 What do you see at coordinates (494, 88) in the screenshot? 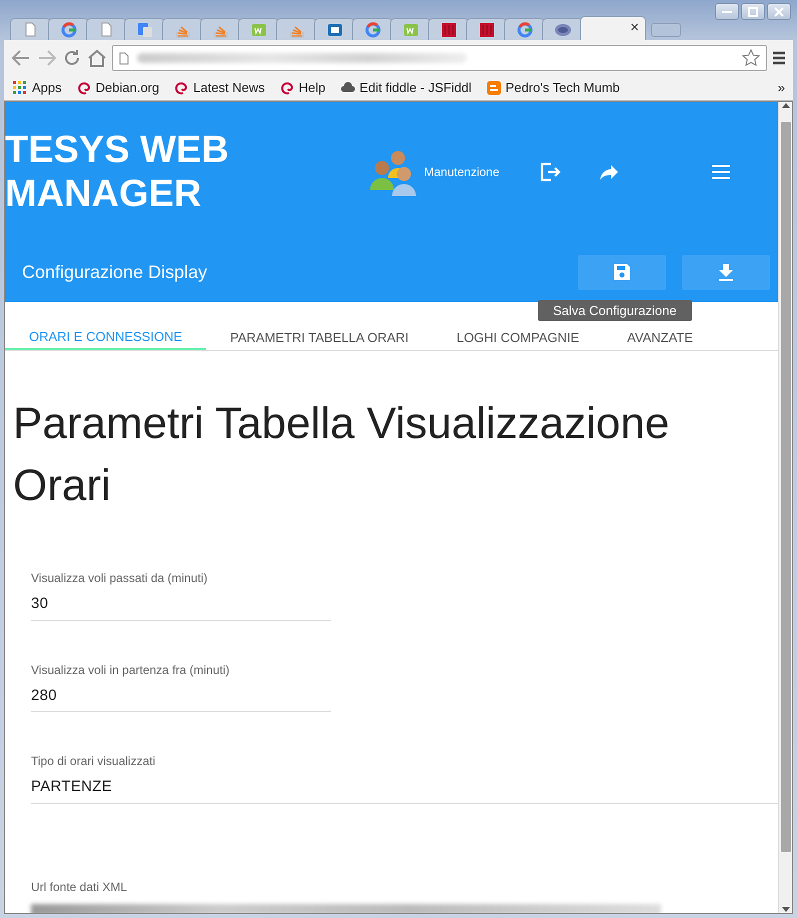
I see `blog-icon` at bounding box center [494, 88].